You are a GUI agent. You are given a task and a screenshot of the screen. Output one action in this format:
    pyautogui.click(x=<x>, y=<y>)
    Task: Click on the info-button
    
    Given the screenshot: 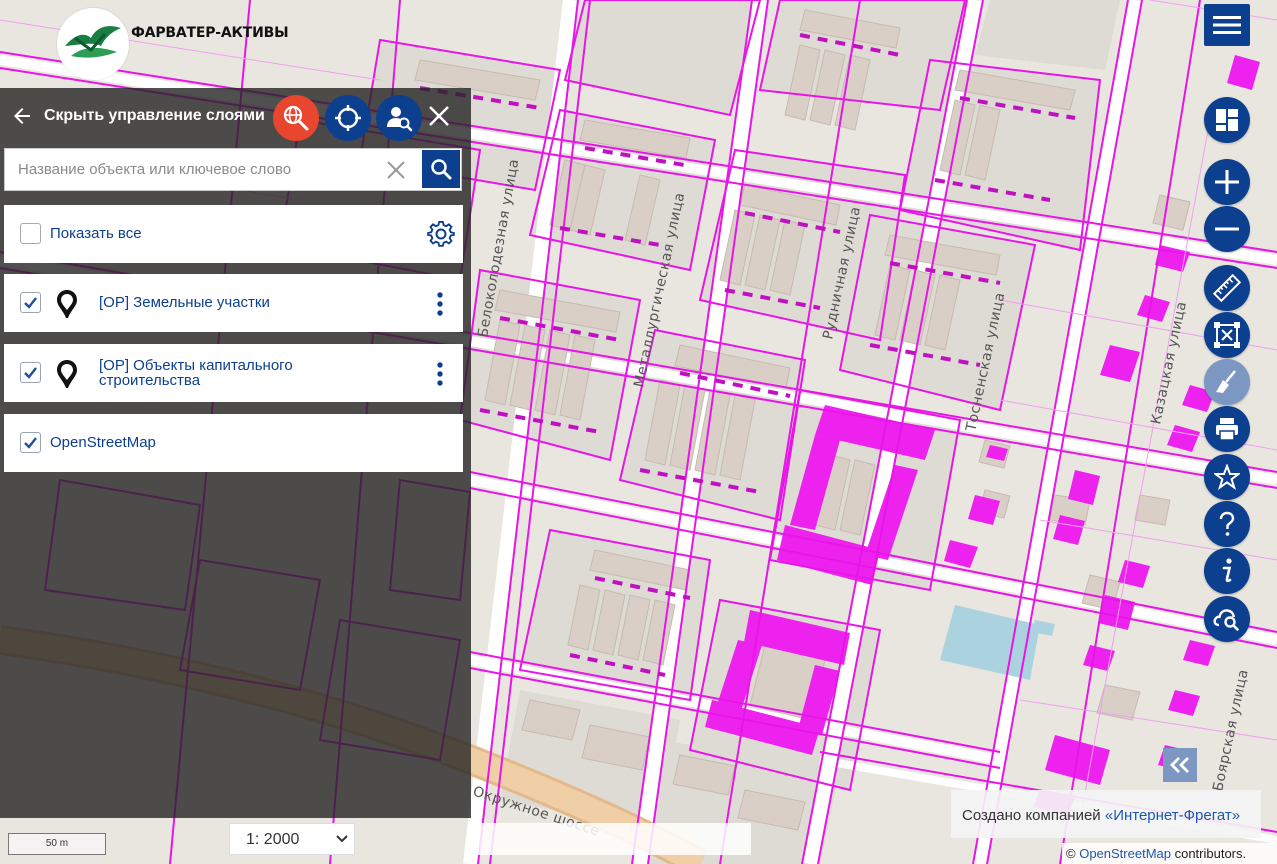 What is the action you would take?
    pyautogui.click(x=1227, y=571)
    